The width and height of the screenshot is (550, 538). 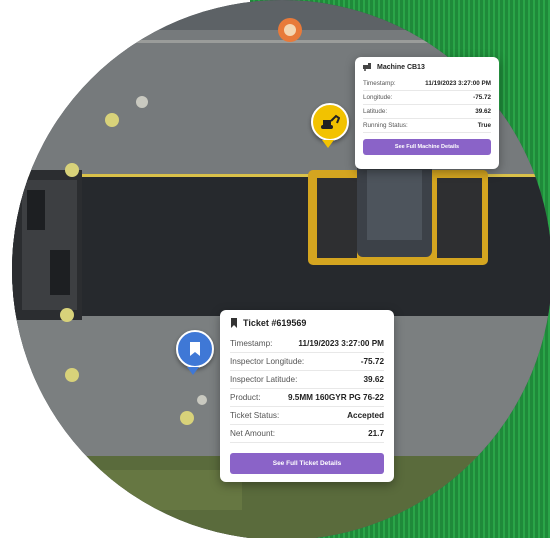 I want to click on machine-card-title-text: Machine CB13, so click(x=401, y=67).